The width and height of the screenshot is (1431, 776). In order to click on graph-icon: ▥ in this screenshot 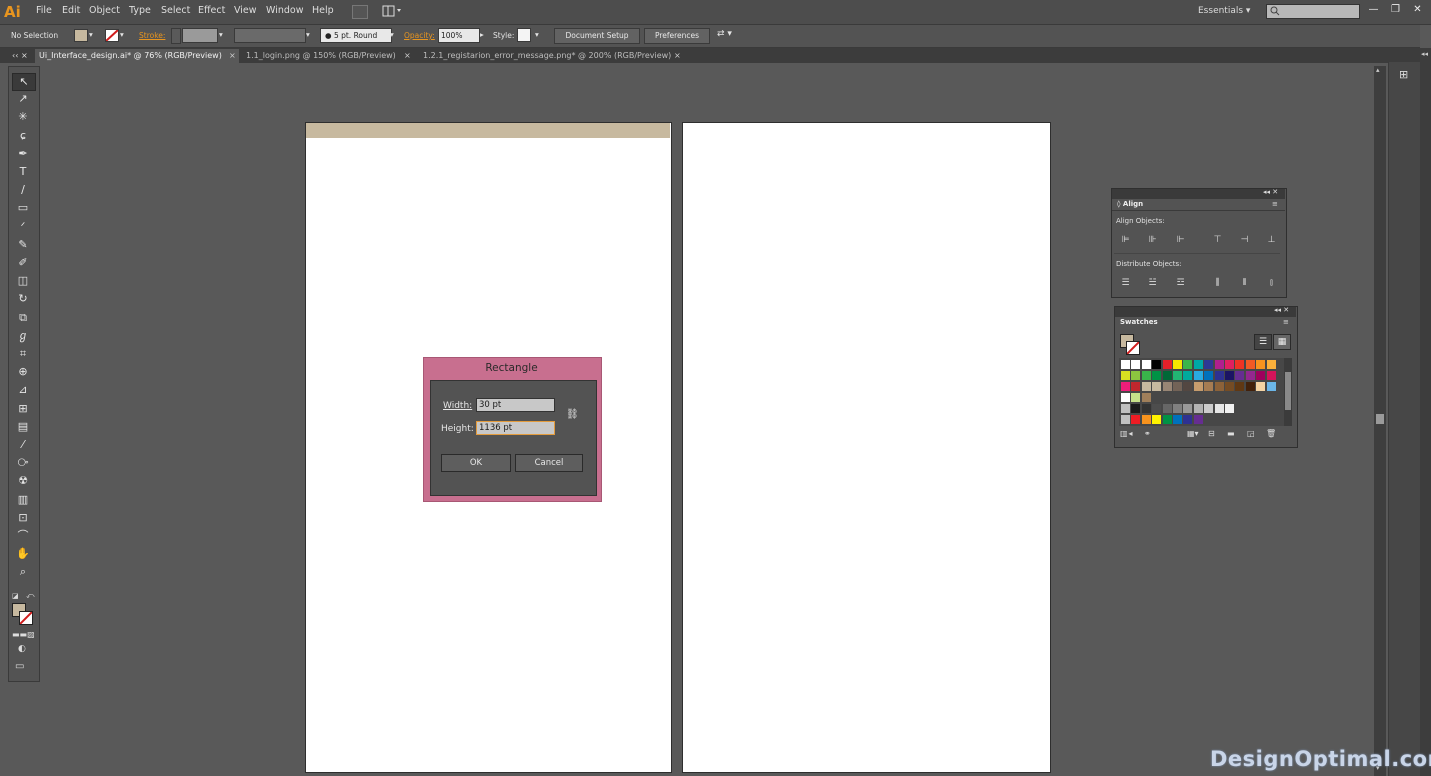, I will do `click(23, 500)`.